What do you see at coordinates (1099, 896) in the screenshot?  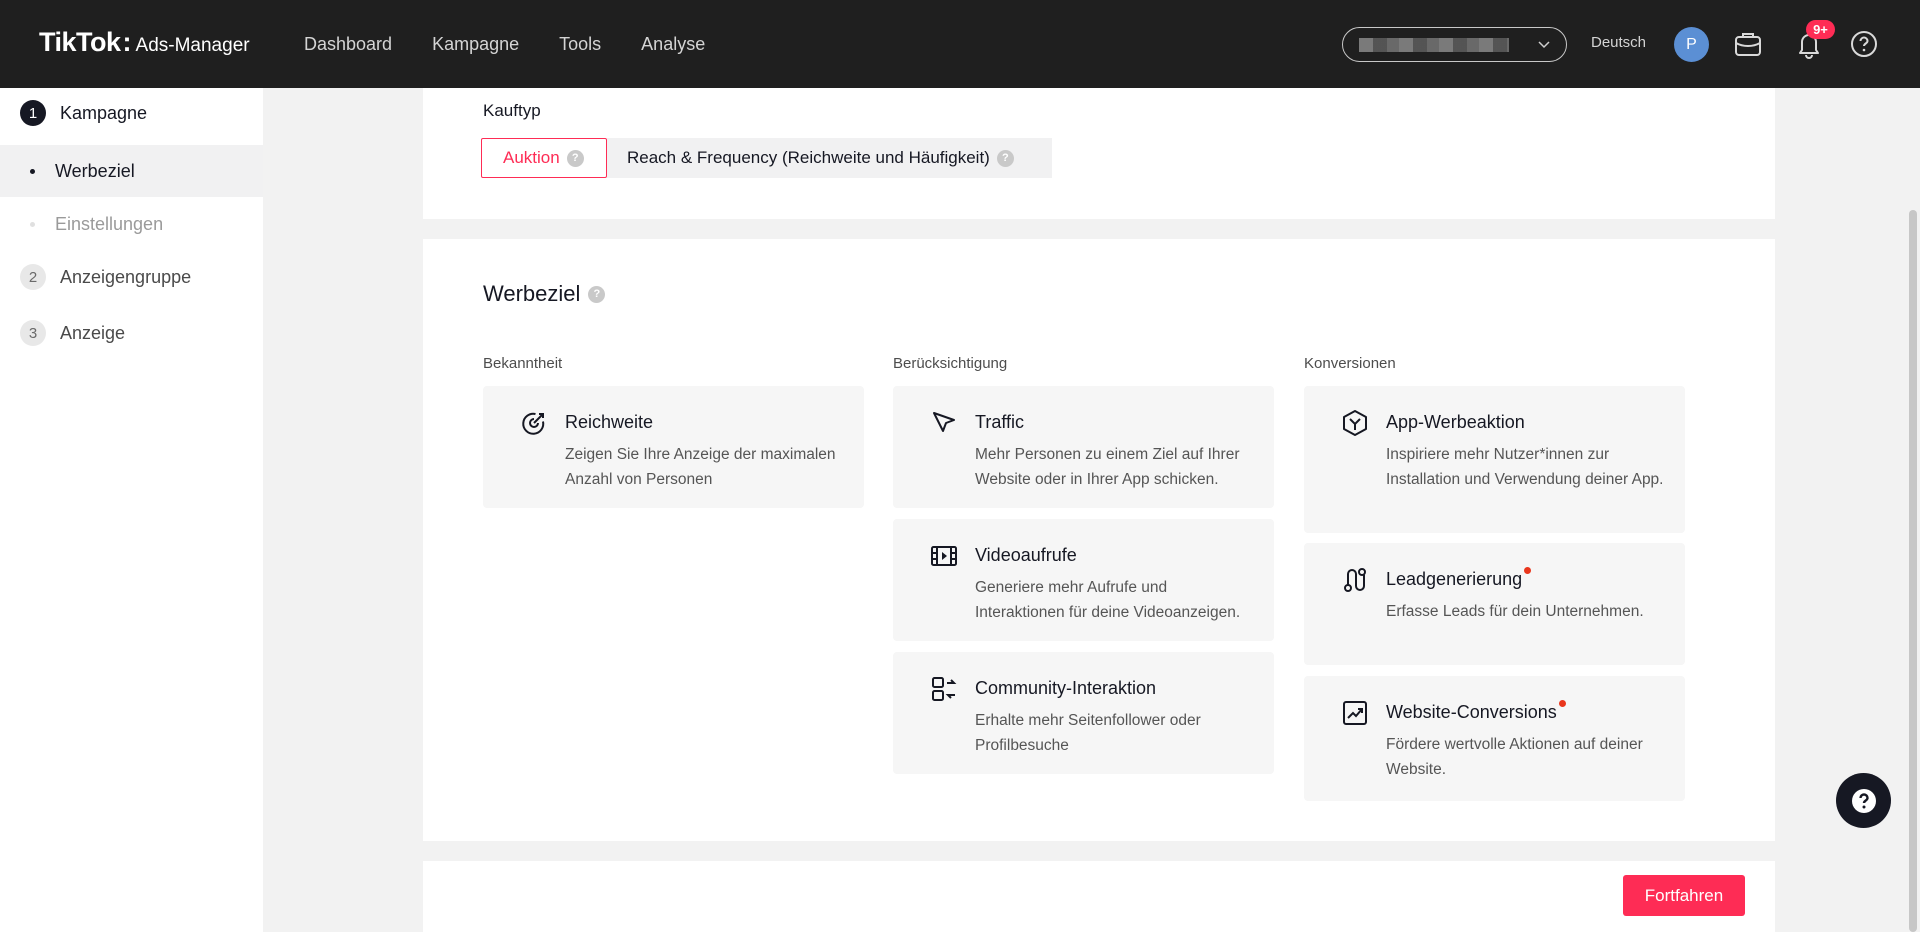 I see `footer-card` at bounding box center [1099, 896].